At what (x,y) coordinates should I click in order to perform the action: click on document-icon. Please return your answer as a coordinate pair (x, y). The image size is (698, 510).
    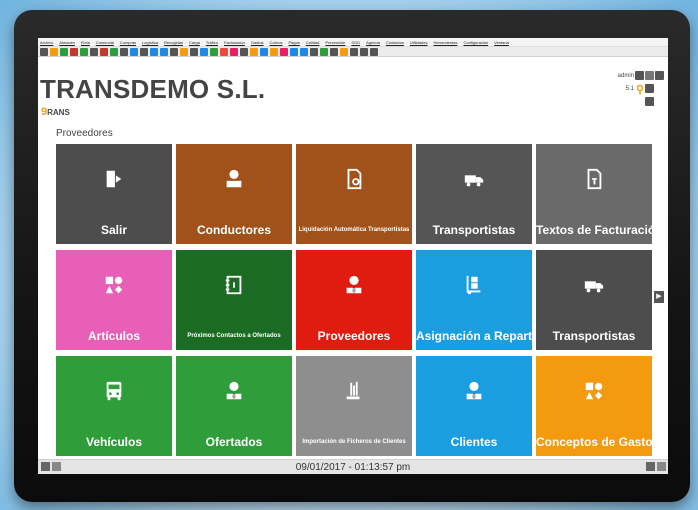
    Looking at the image, I should click on (354, 181).